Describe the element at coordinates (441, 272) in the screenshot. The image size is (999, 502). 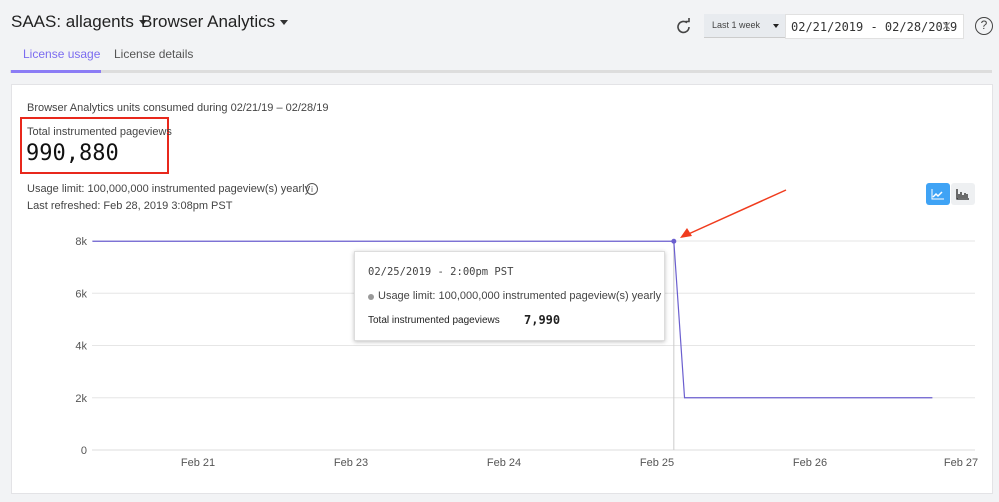
I see `tooltip-time: 02/25/2019 - 2:00pm PST` at that location.